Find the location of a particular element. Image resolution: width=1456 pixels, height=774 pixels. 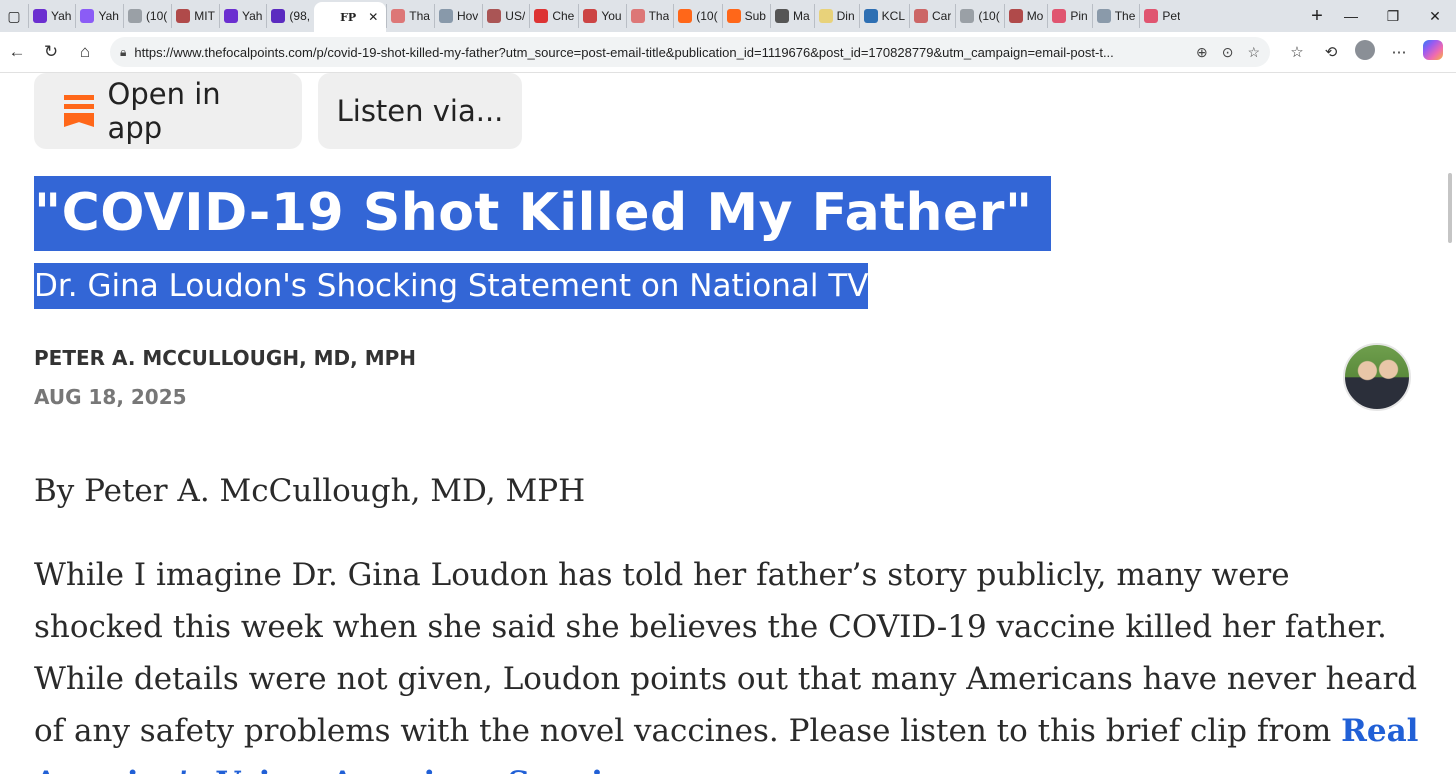

post-title: "COVID-19 Shot Killed My Father" is located at coordinates (542, 213).